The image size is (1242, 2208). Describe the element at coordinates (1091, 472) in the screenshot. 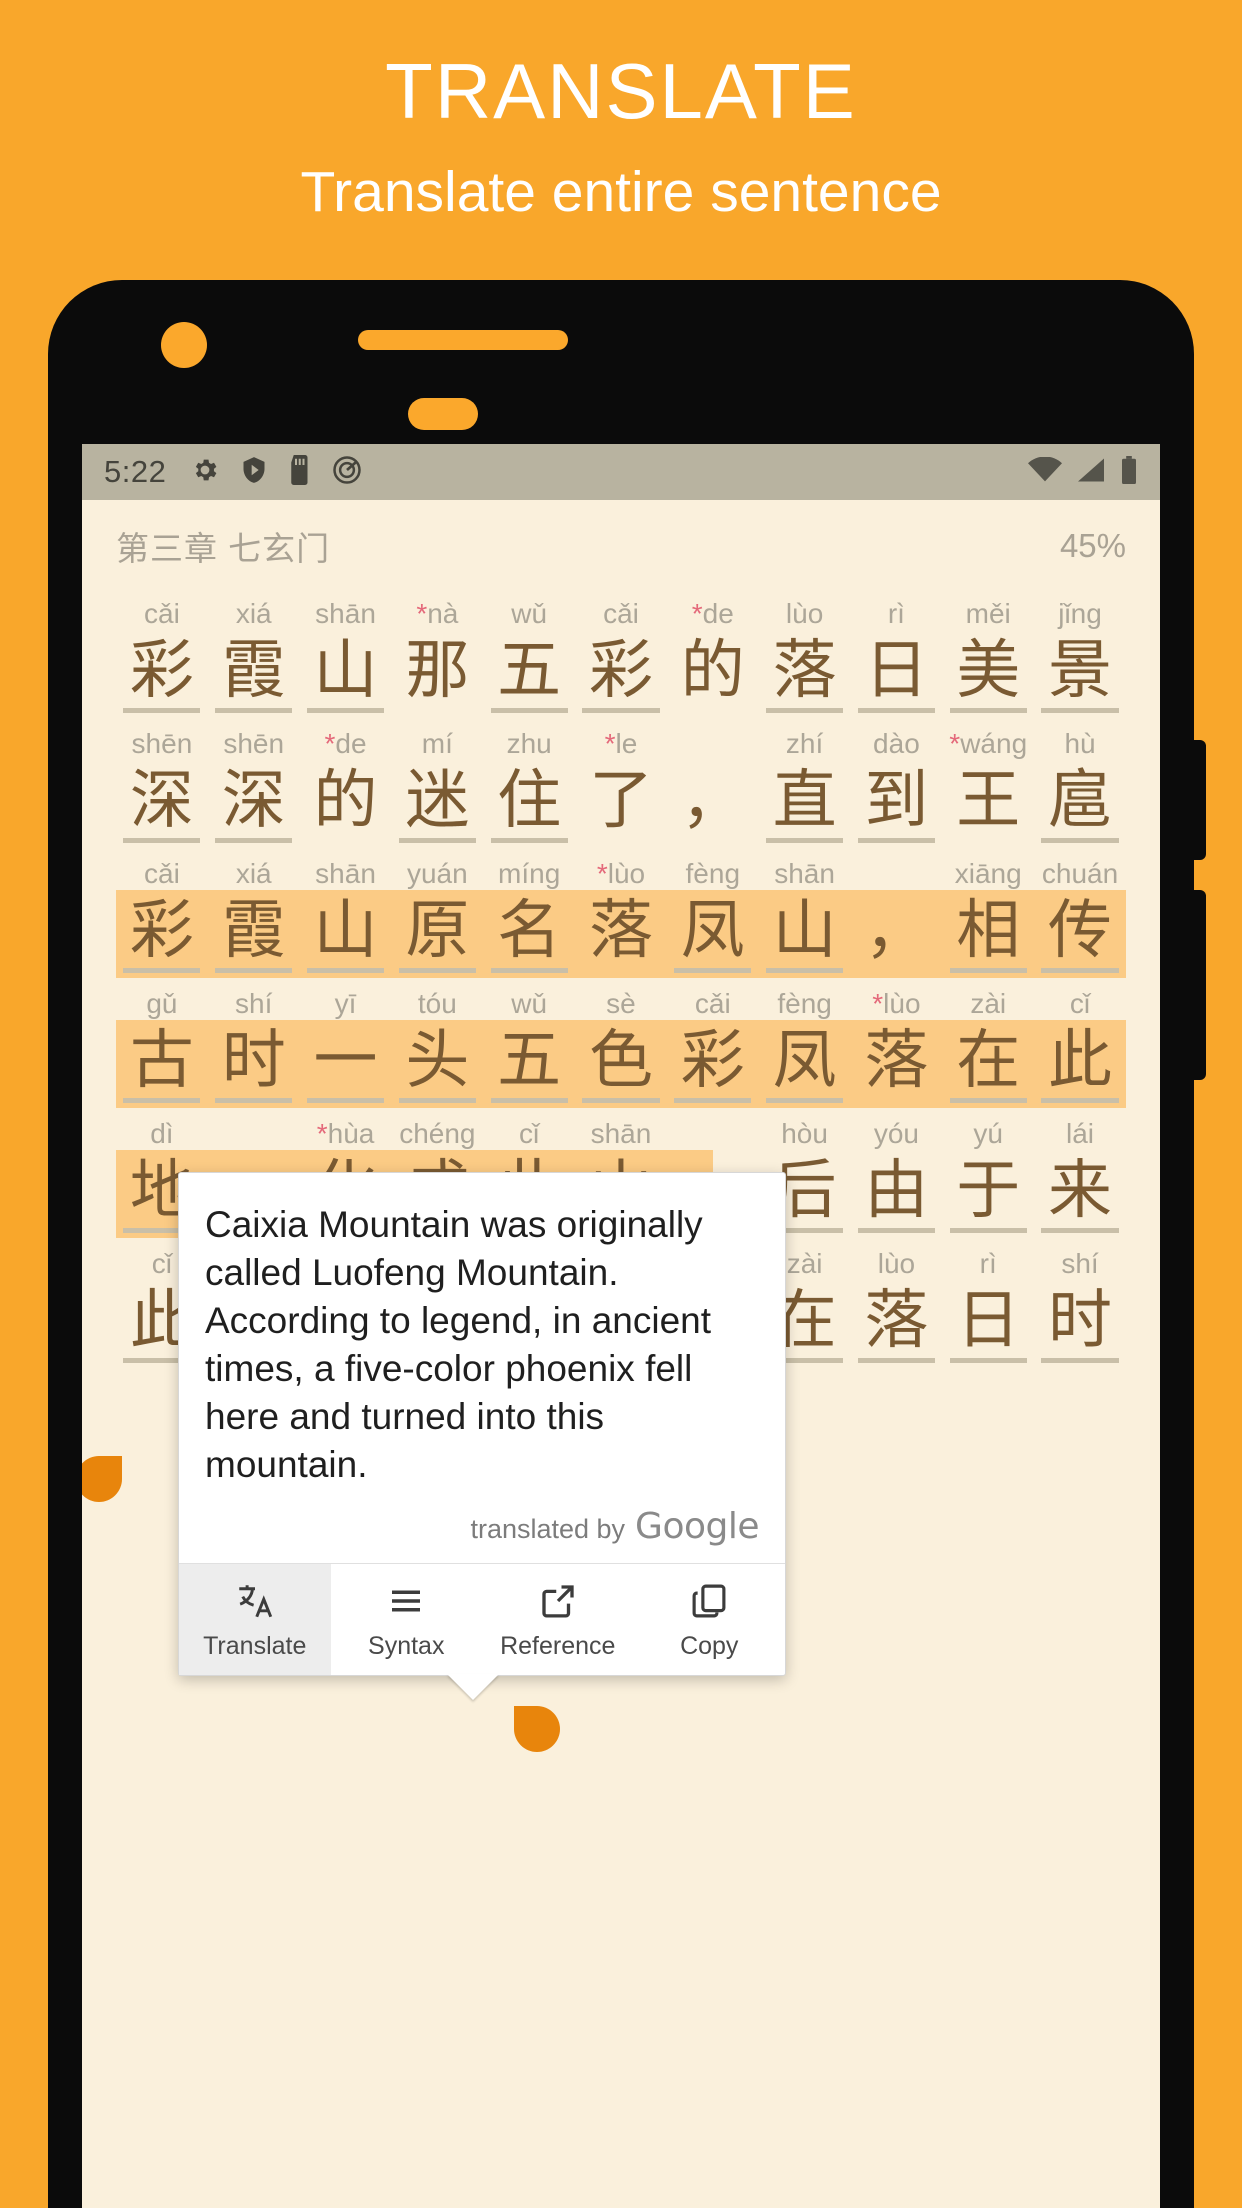

I see `signal-icon` at that location.